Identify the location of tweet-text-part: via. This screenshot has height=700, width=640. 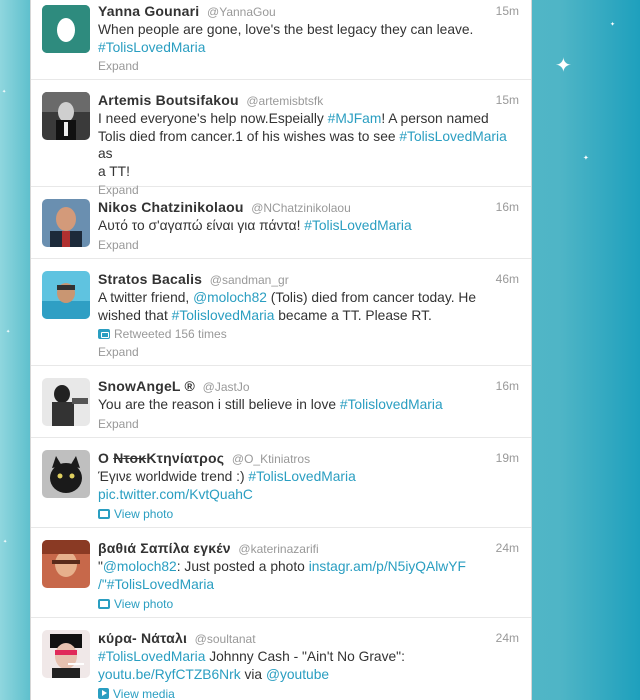
(253, 674).